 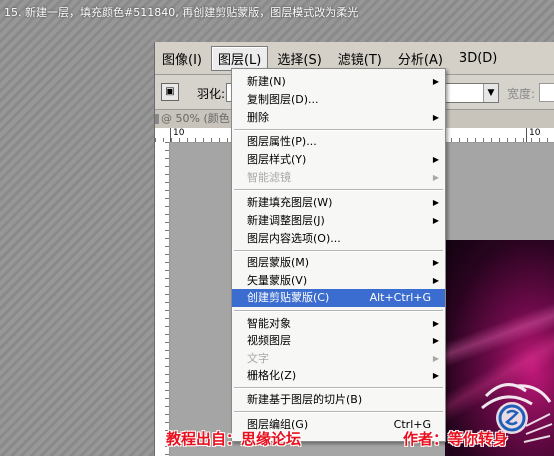 I want to click on menu-item-video-layer: 视频图层 ▶, so click(x=338, y=341).